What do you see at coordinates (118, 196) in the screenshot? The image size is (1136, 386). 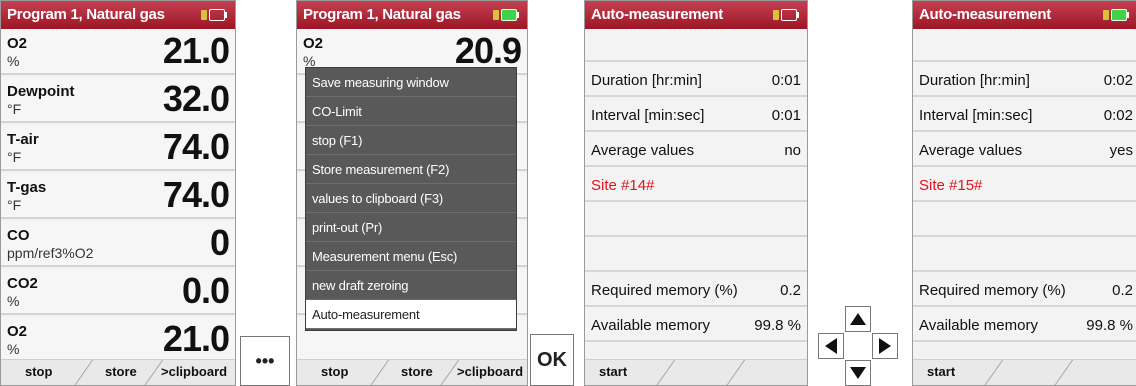 I see `measure-row-t-gas: T-gas °F 74.0` at bounding box center [118, 196].